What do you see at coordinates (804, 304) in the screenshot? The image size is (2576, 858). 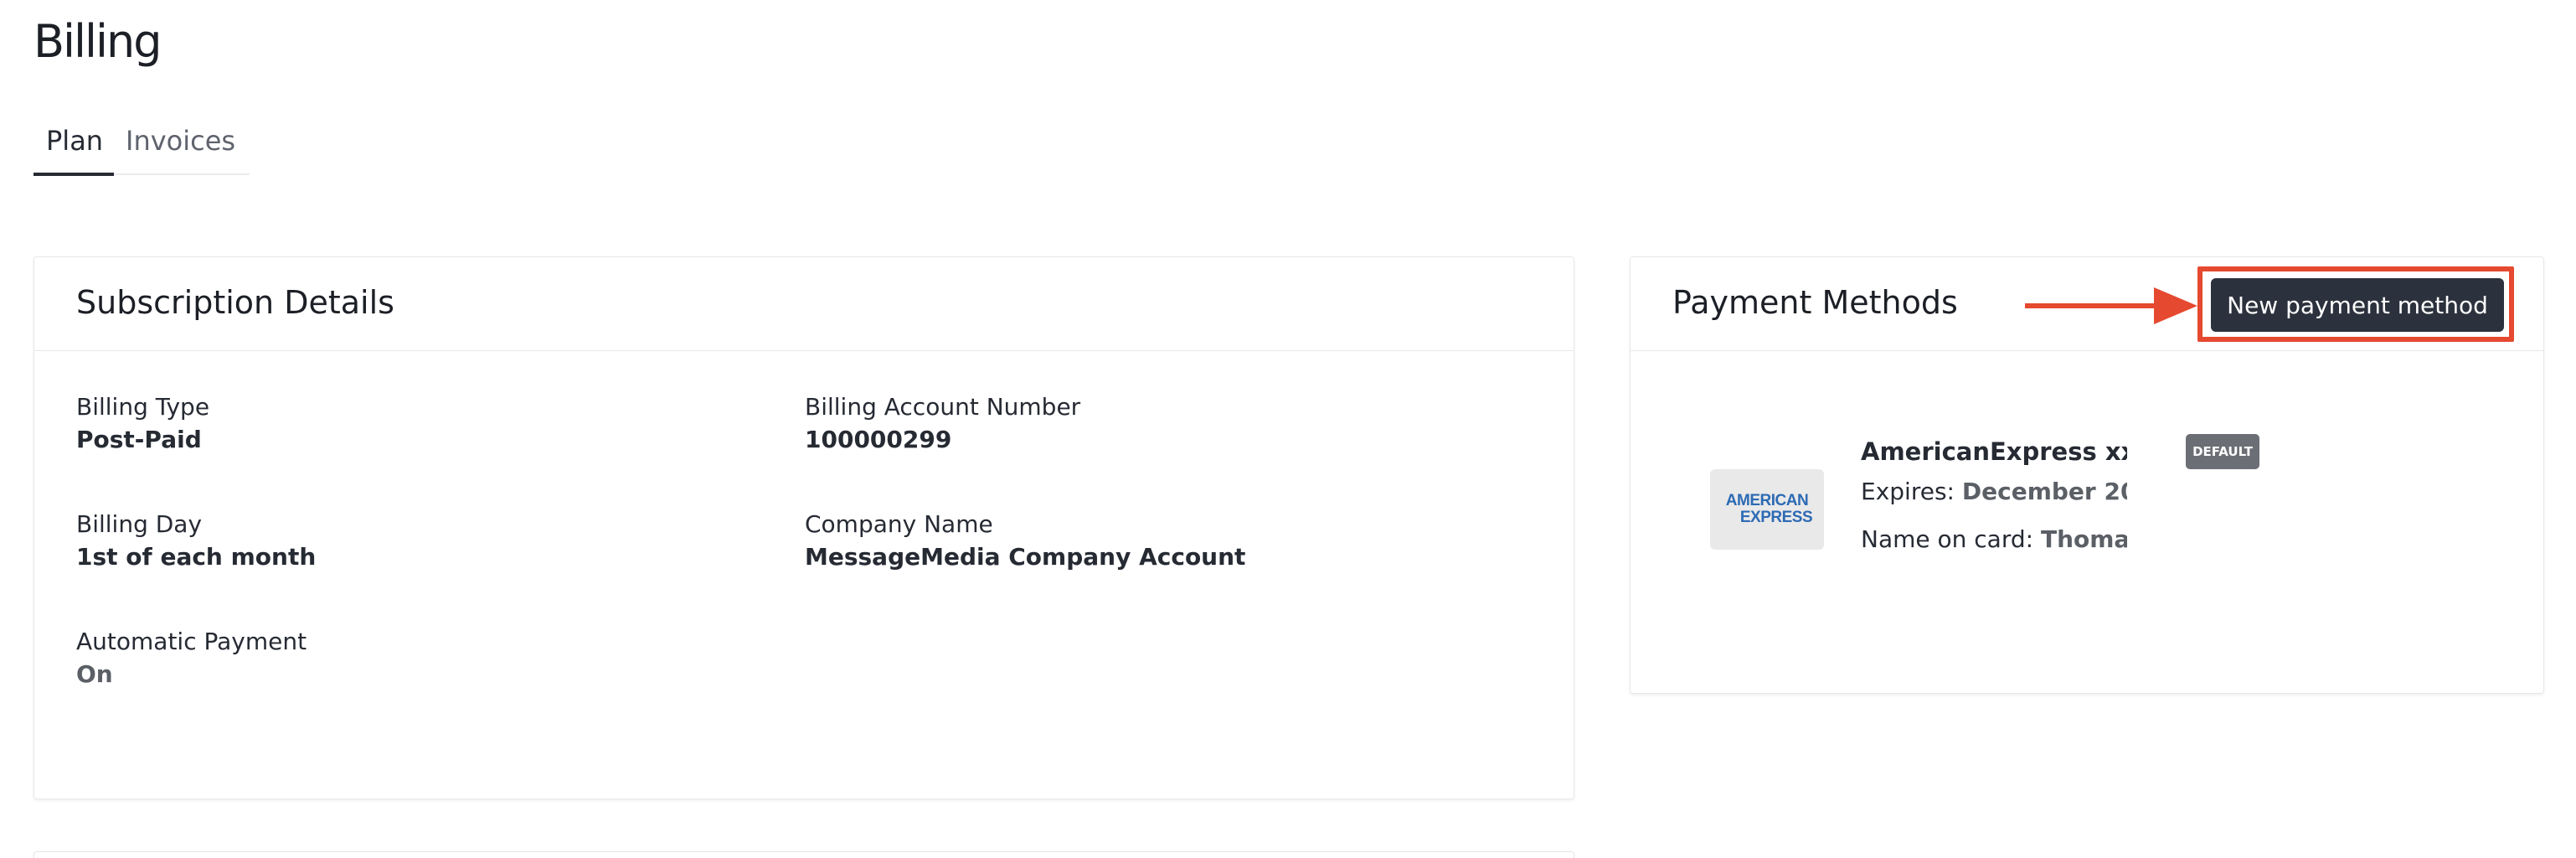 I see `subscription-details-header: Subscription Details` at bounding box center [804, 304].